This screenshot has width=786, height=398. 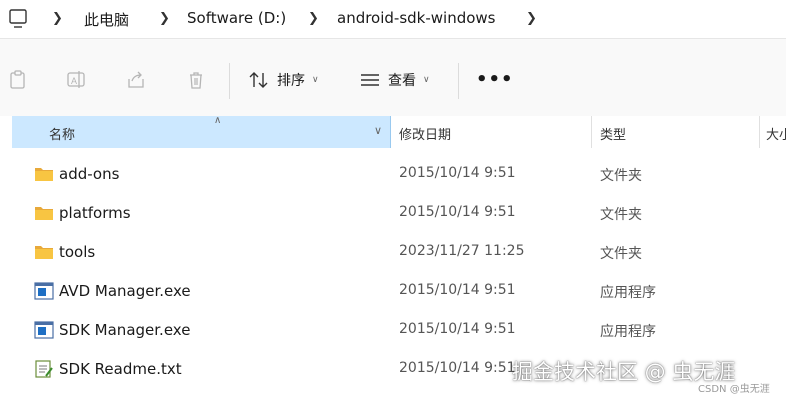 I want to click on column-header-date-label: 修改日期, so click(x=425, y=135).